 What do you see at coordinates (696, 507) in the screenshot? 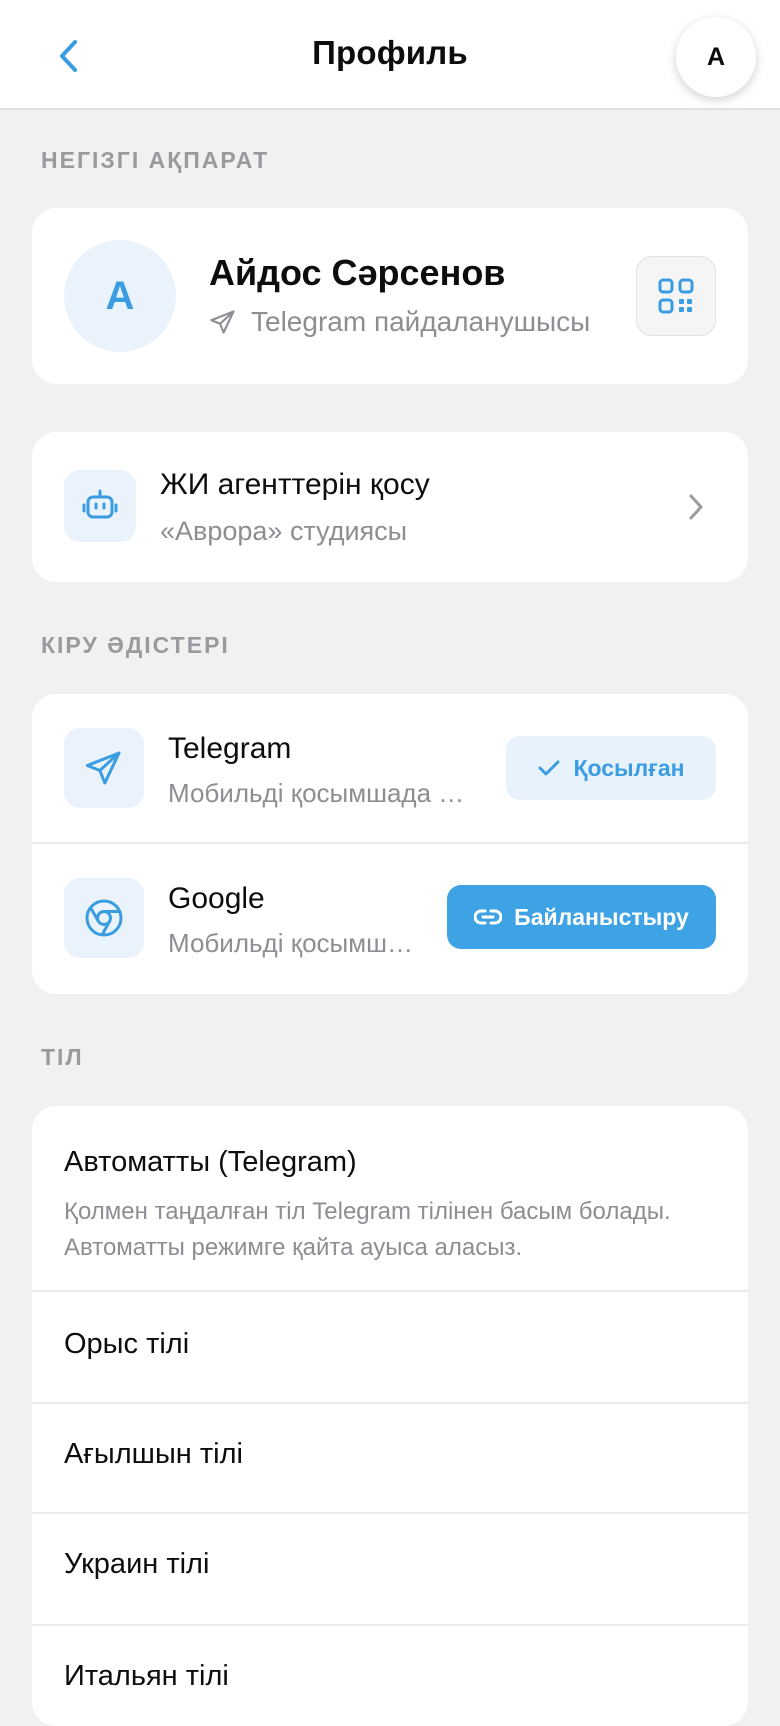
I see `chevron-right-icon` at bounding box center [696, 507].